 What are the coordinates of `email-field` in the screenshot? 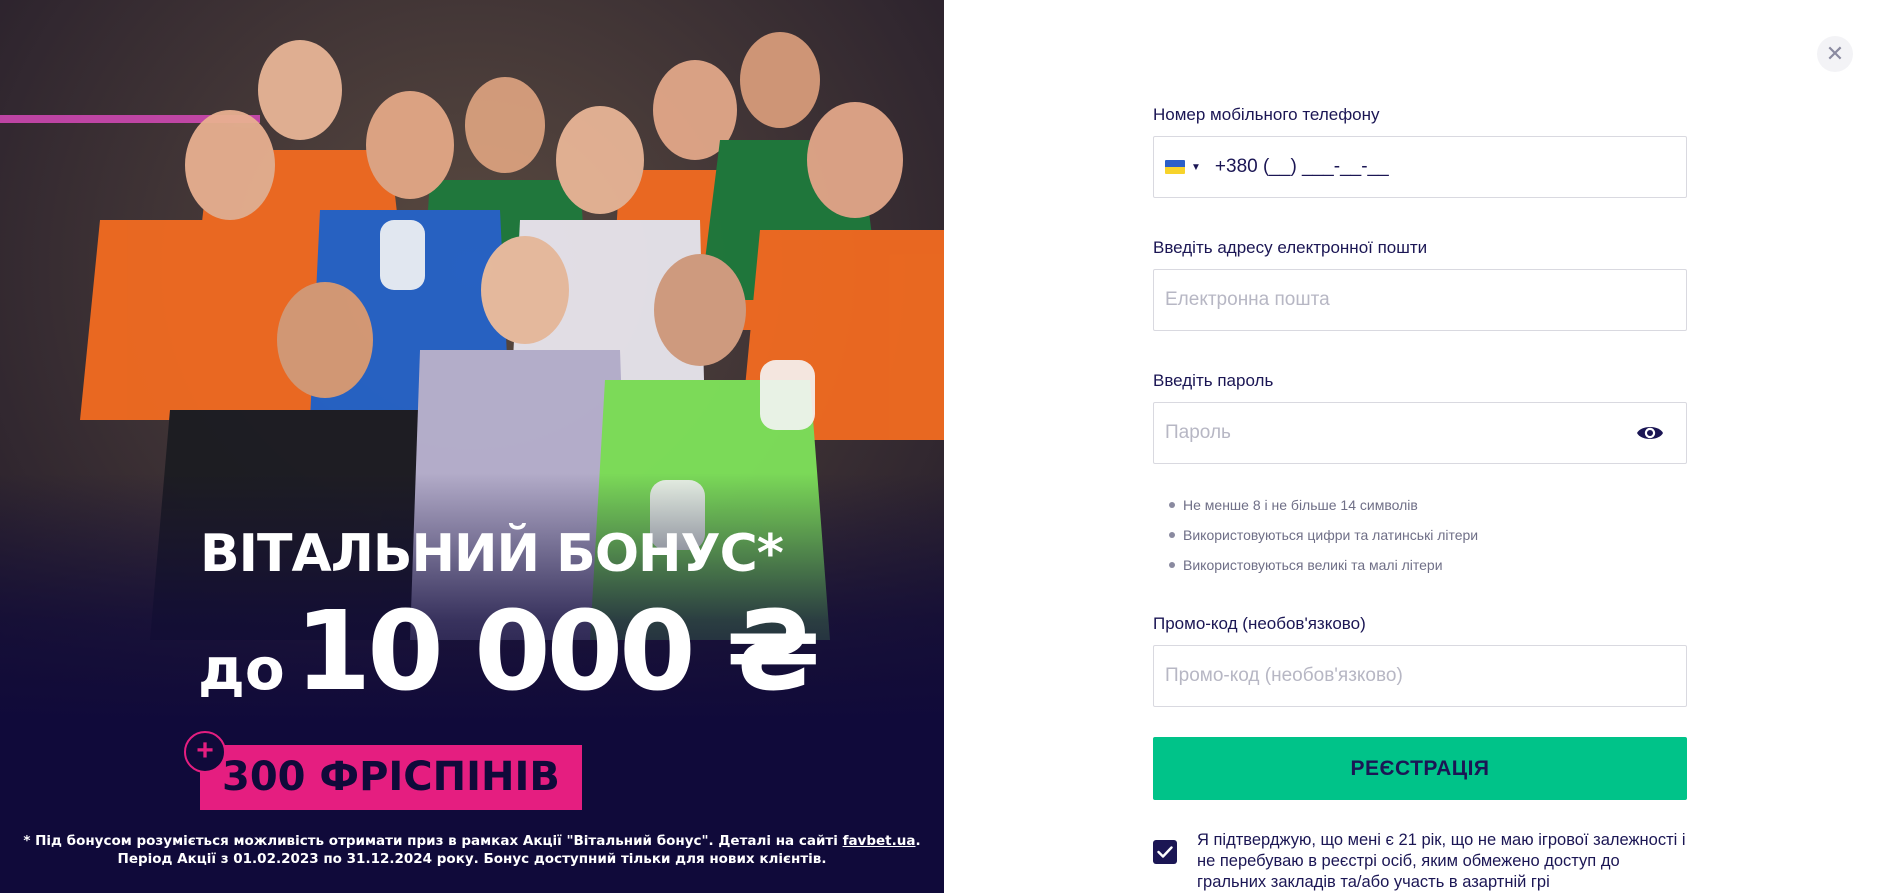 It's located at (1420, 300).